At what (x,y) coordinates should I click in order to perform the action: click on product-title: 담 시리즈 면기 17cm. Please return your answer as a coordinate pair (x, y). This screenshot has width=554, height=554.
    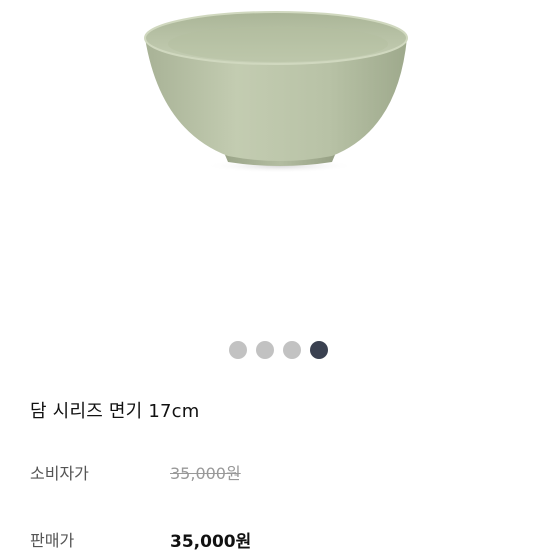
    Looking at the image, I should click on (115, 411).